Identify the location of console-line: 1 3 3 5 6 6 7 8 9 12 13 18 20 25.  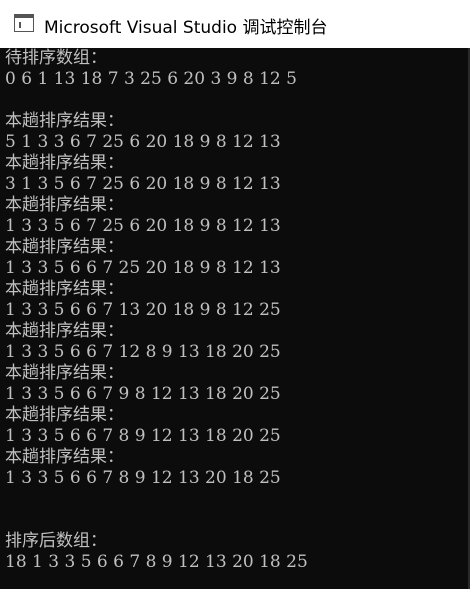
(143, 436).